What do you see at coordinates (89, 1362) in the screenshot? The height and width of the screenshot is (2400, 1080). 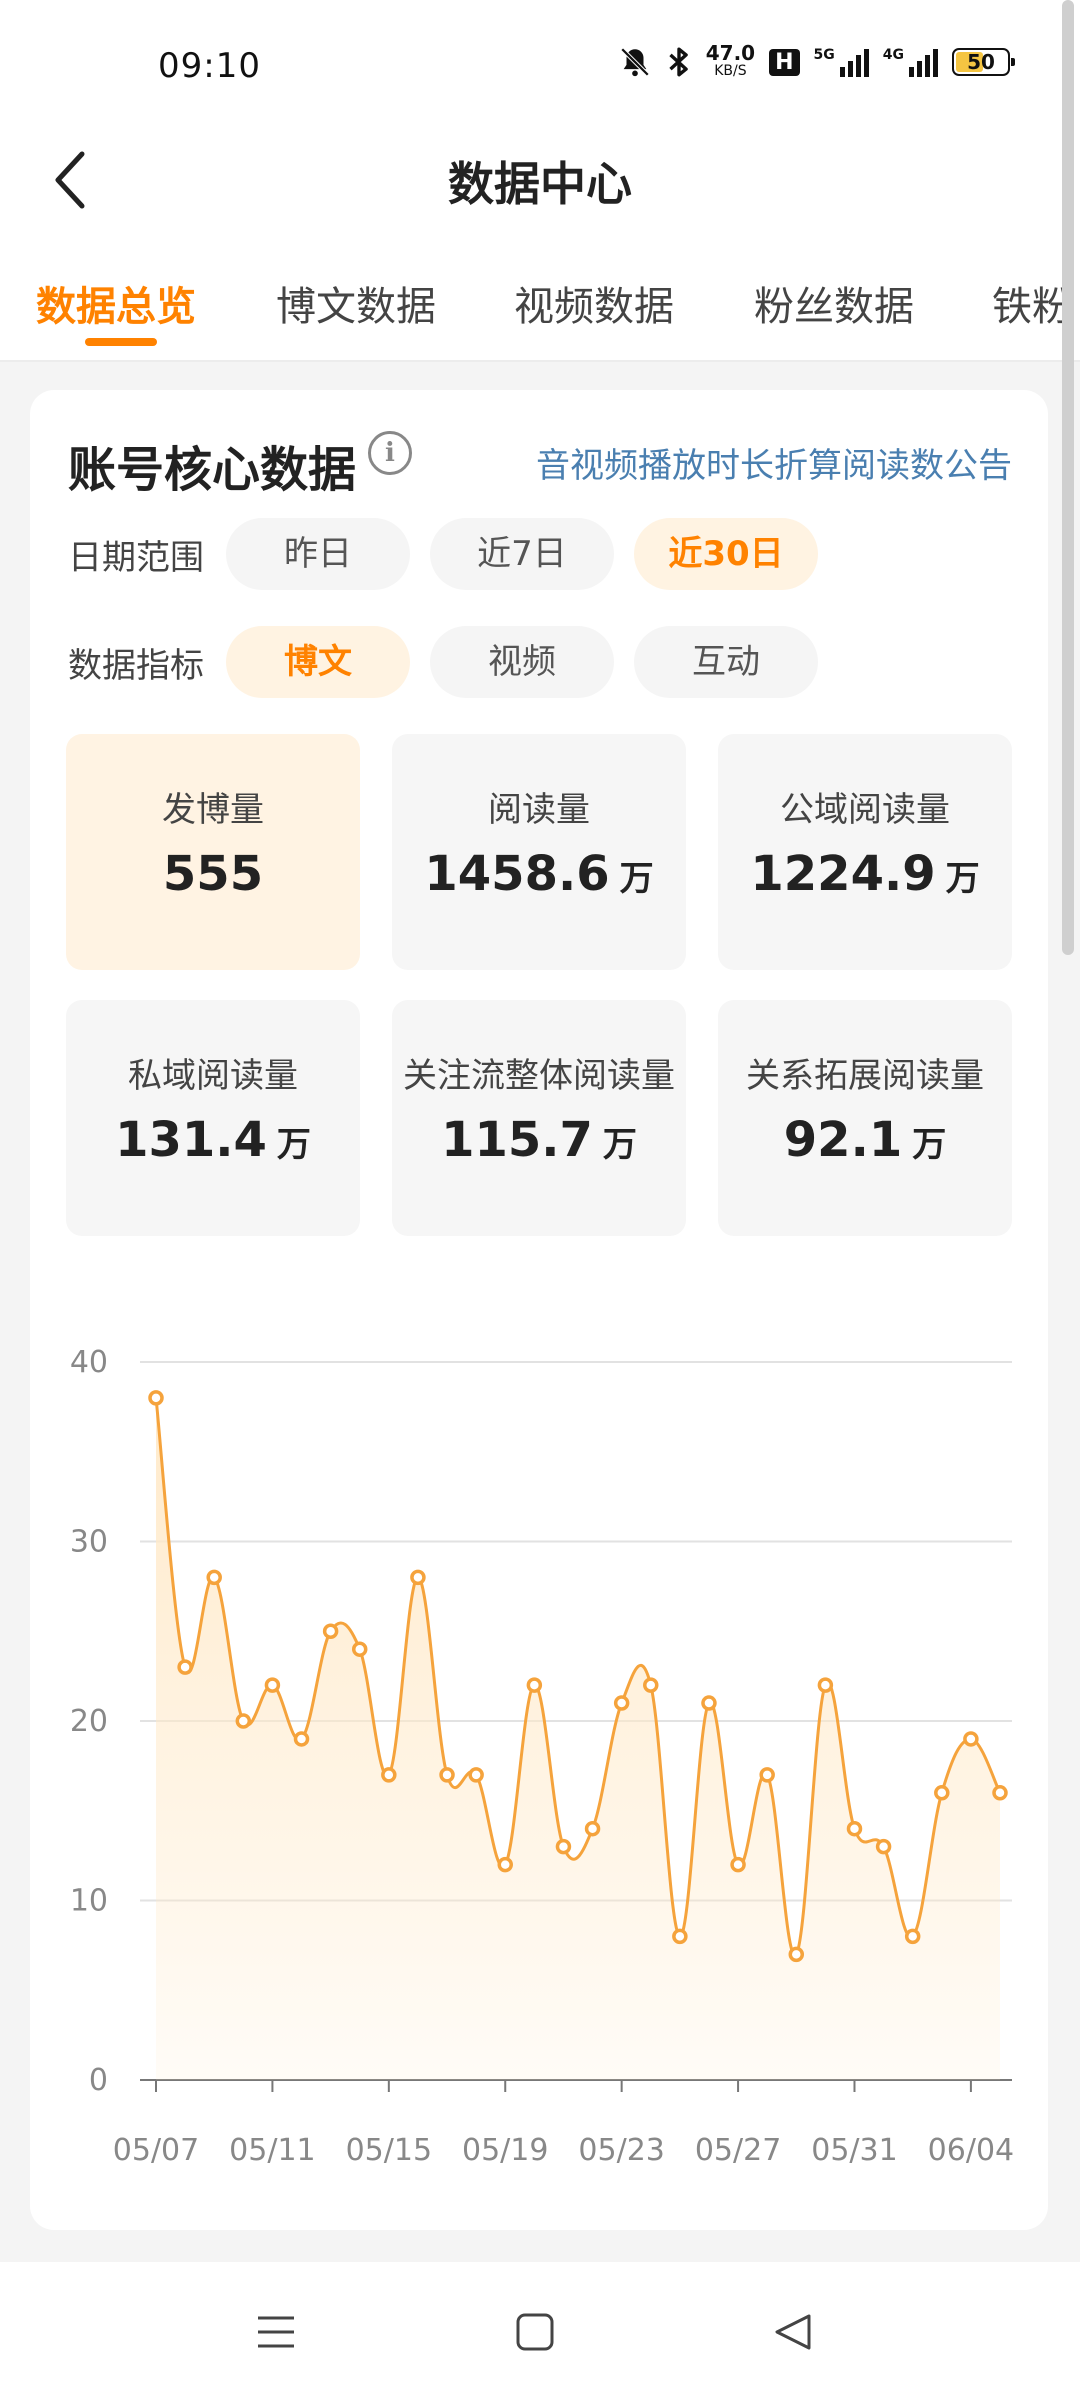 I see `y-tick-label: 40` at bounding box center [89, 1362].